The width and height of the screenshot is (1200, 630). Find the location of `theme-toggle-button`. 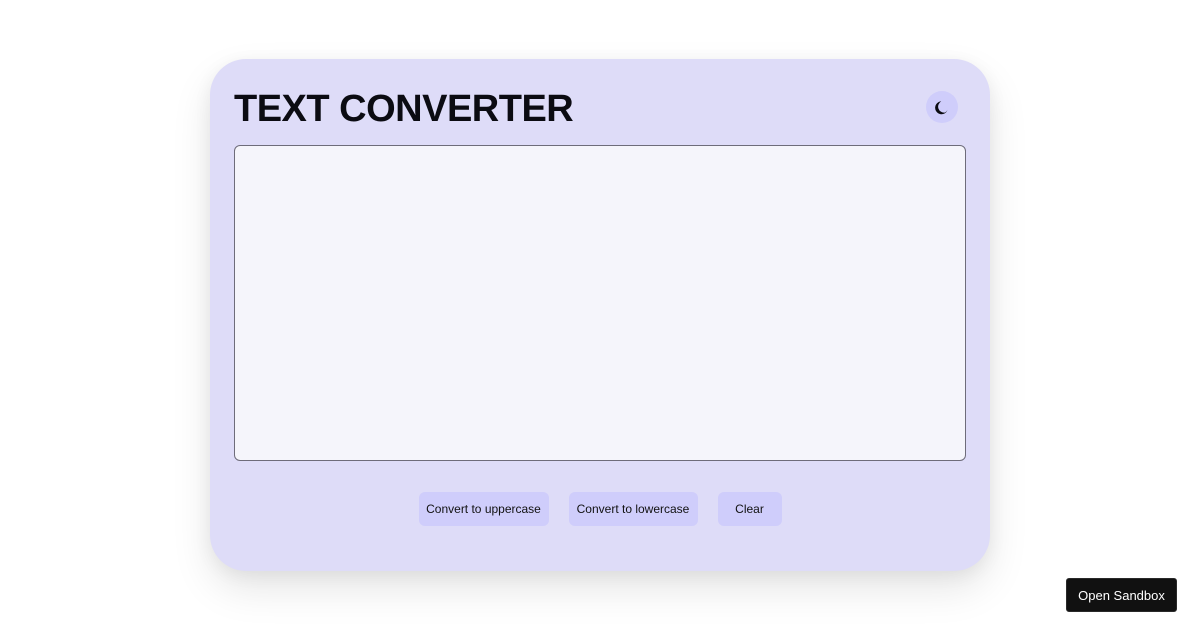

theme-toggle-button is located at coordinates (942, 107).